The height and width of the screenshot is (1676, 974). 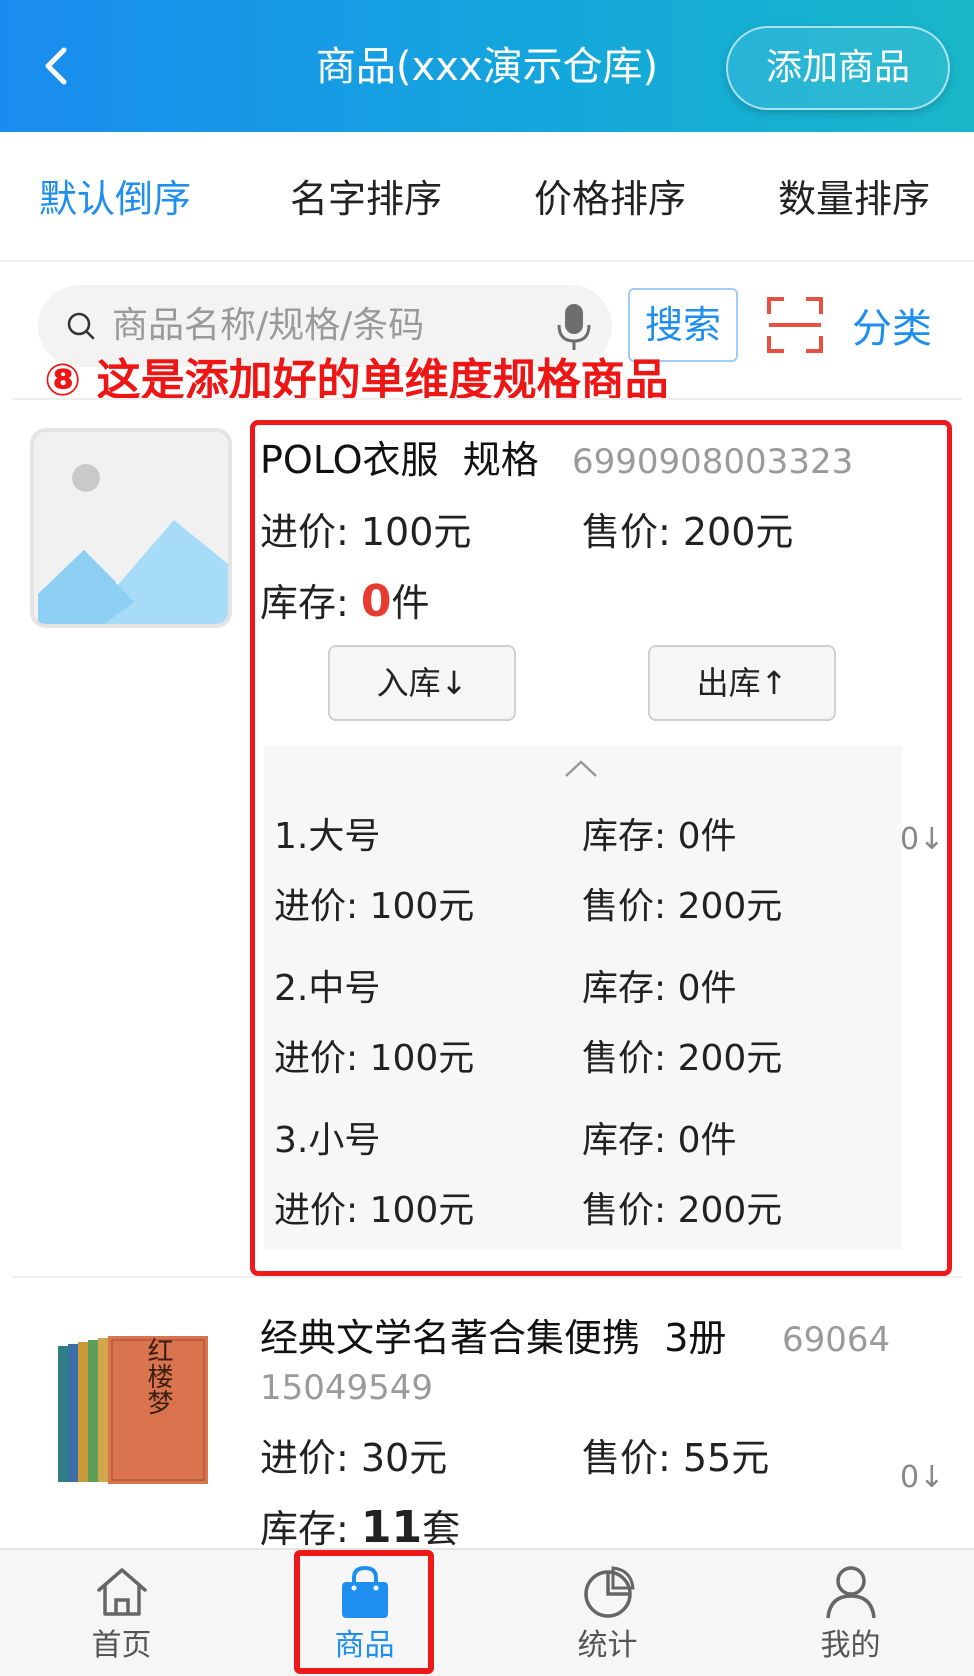 I want to click on stock-value: 11, so click(x=391, y=1527).